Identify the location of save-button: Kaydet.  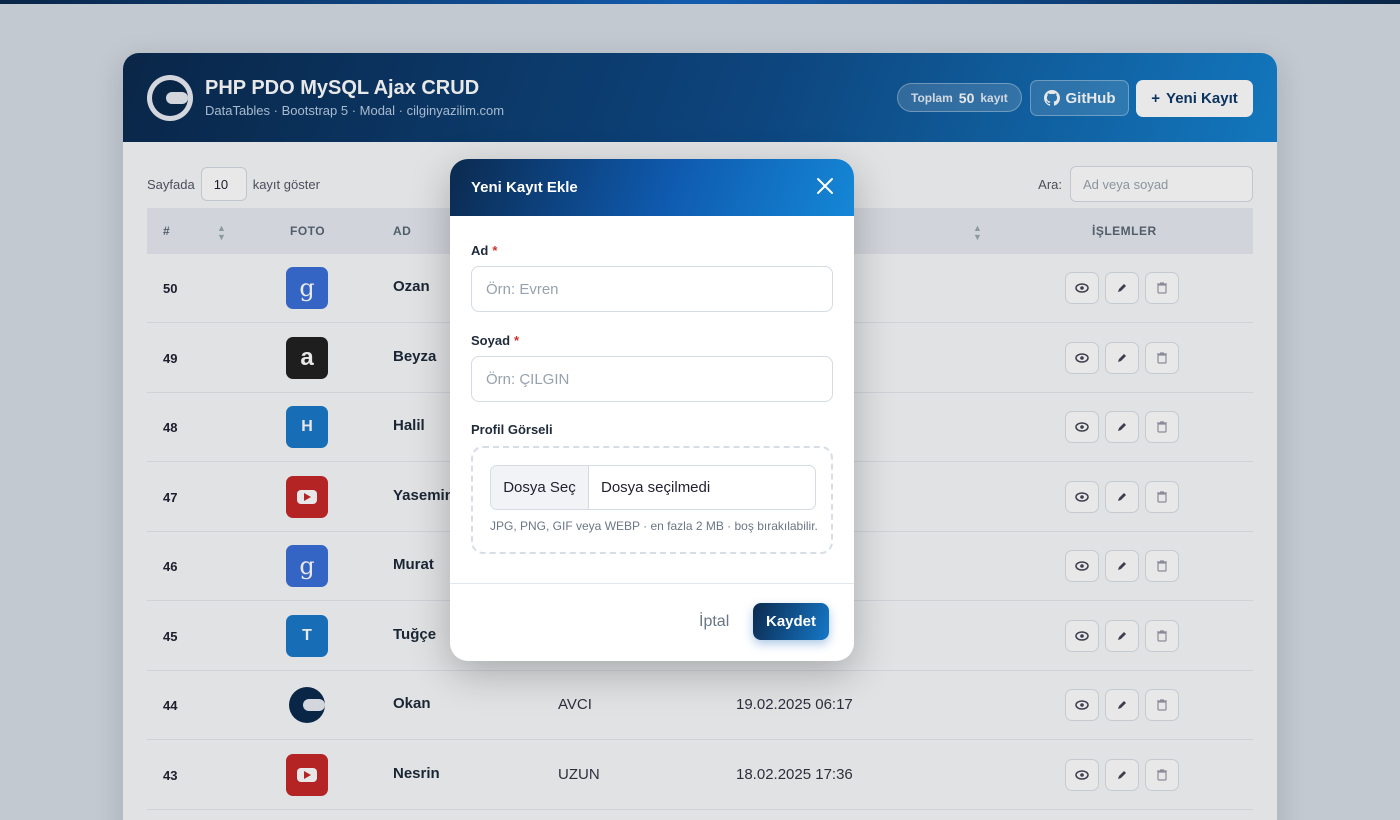
(791, 621).